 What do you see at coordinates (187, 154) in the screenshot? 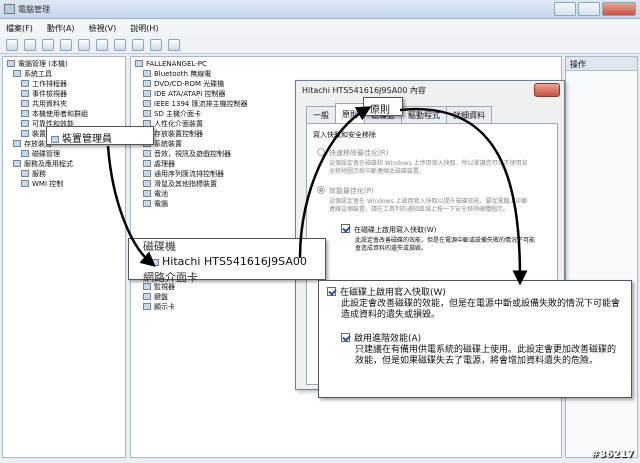
I see `device-category: 音效，視訊及遊戲控制器` at bounding box center [187, 154].